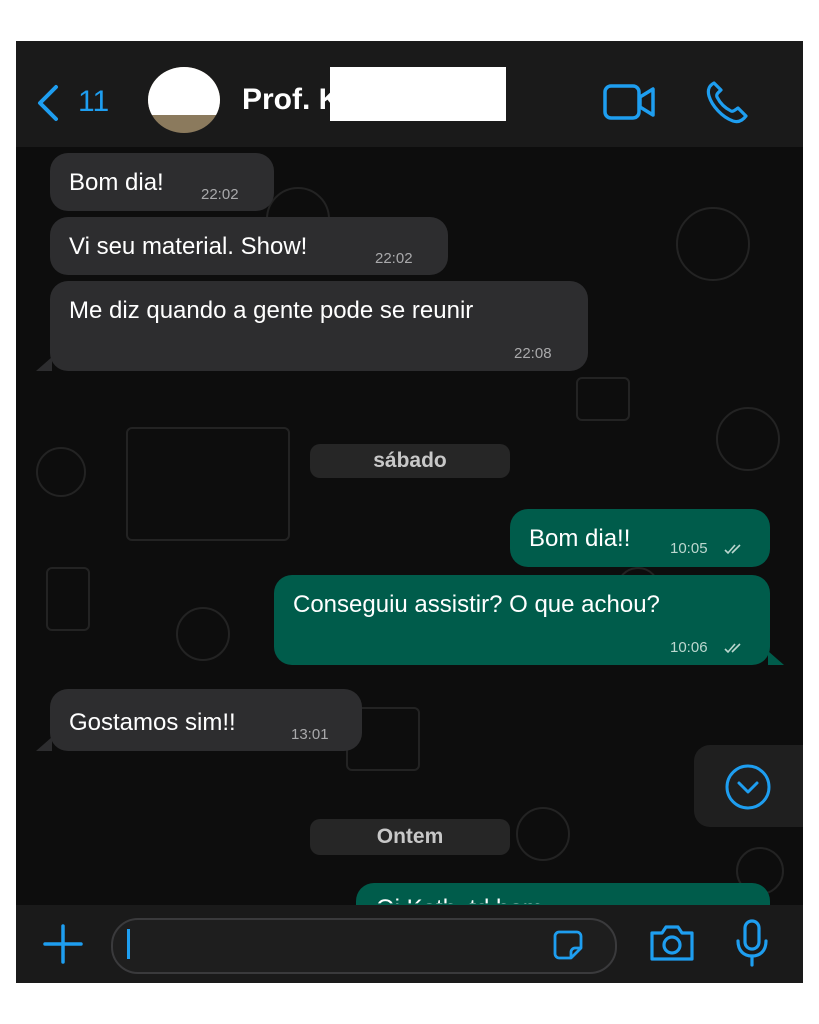 This screenshot has height=1024, width=819. Describe the element at coordinates (410, 461) in the screenshot. I see `date-separator: sábado` at that location.